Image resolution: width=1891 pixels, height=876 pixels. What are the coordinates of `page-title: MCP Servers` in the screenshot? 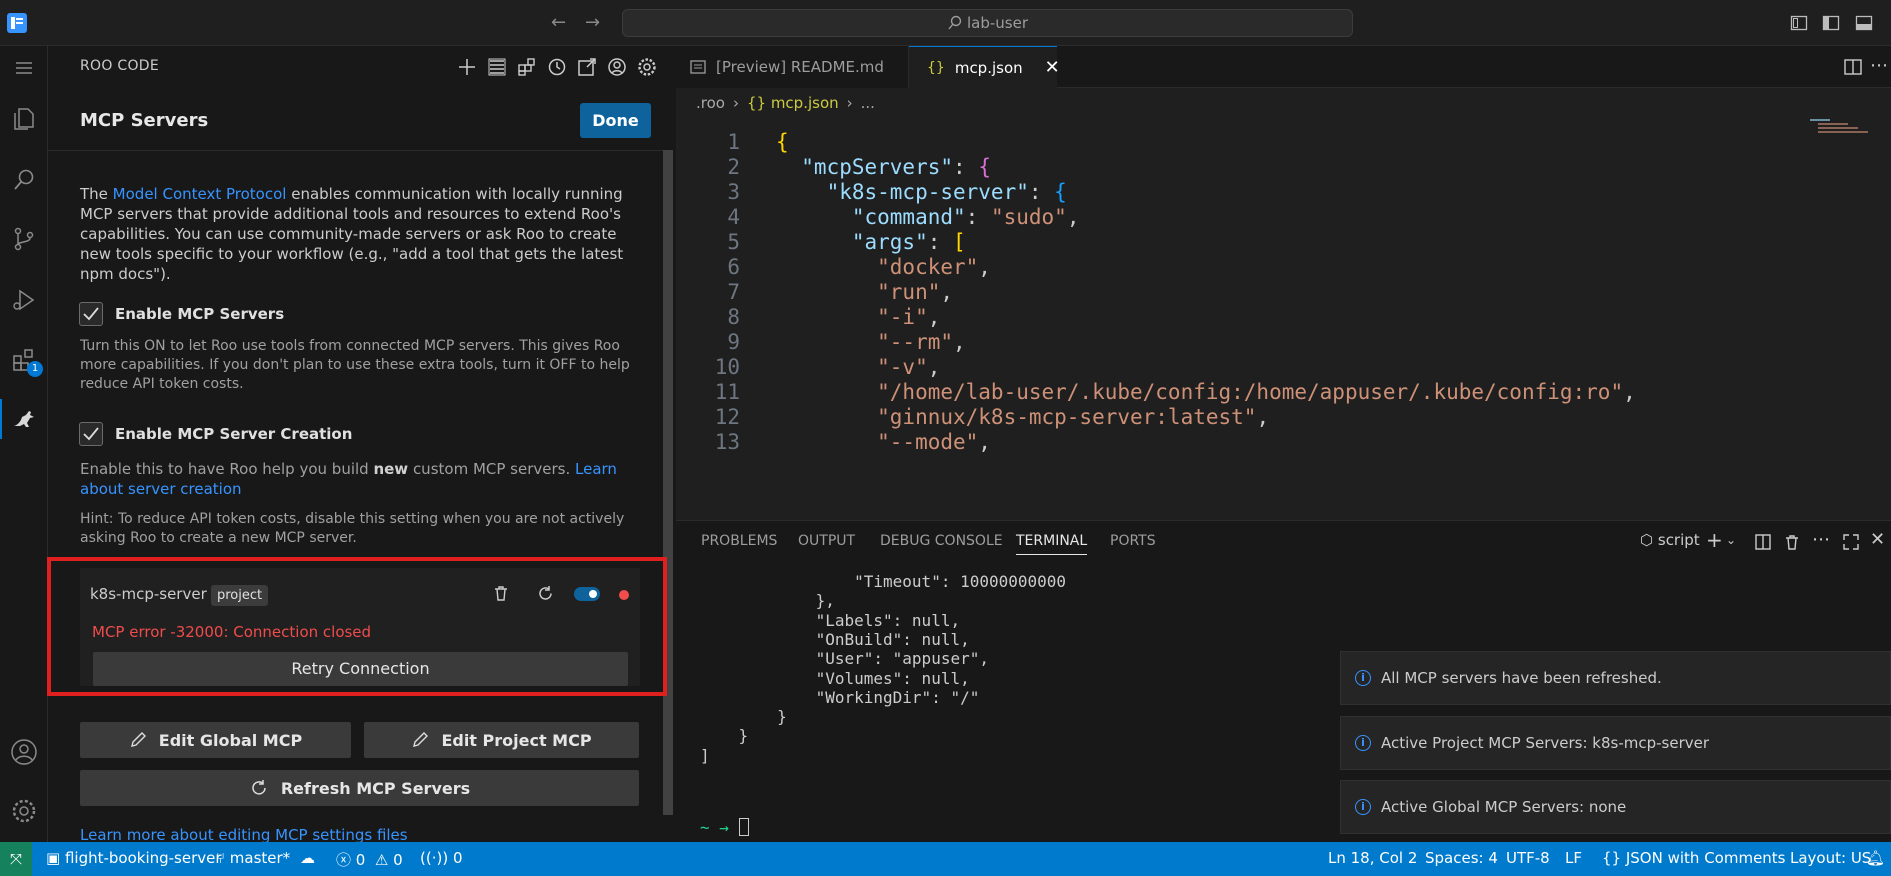 It's located at (144, 120).